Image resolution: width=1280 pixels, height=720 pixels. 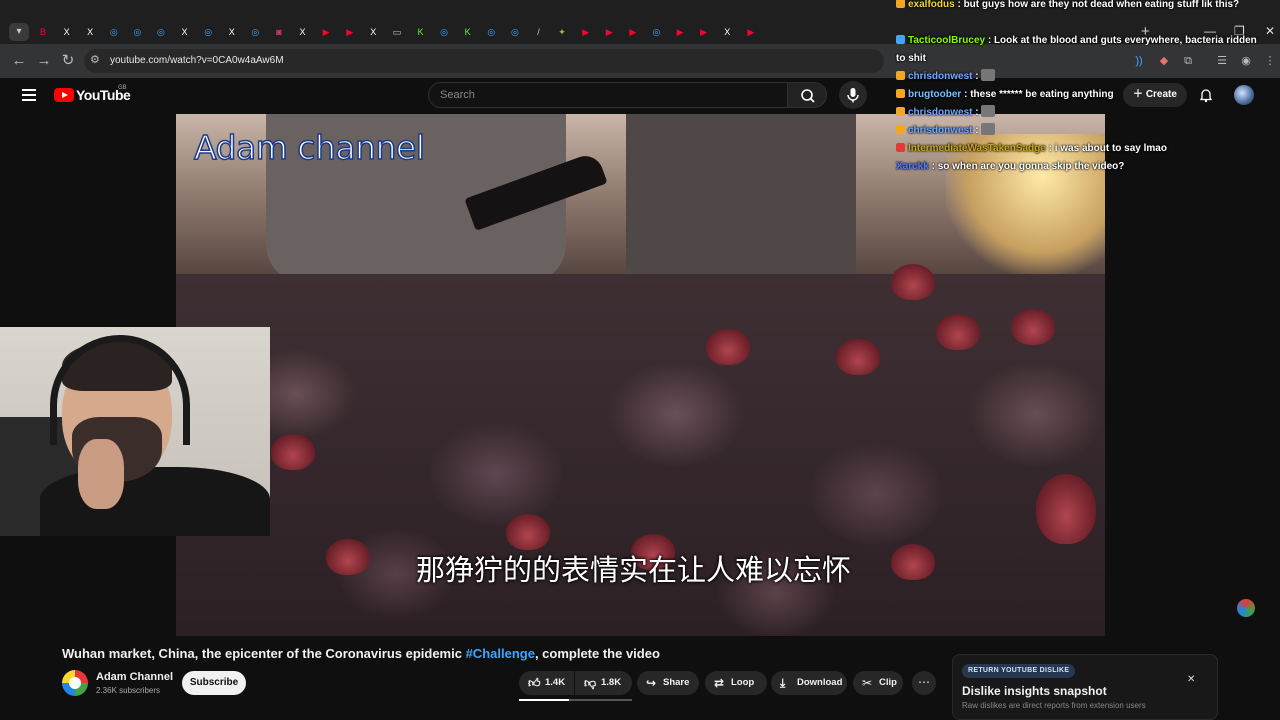 I want to click on channel-name: Adam Channel, so click(x=134, y=677).